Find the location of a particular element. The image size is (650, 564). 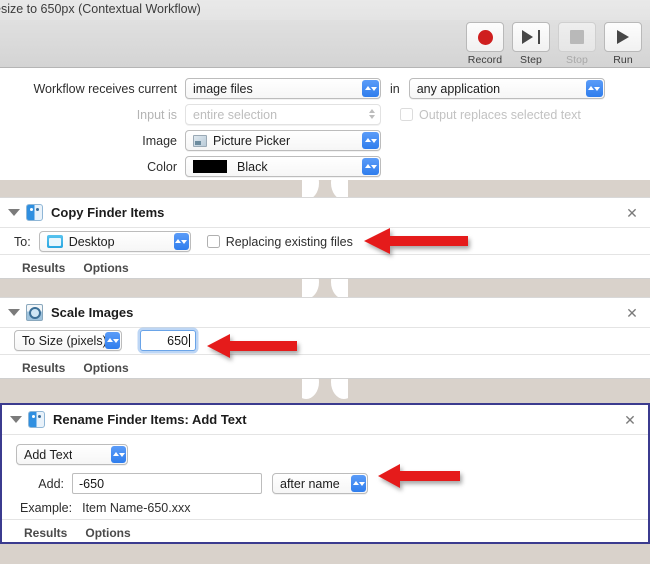

color-row: Color Black is located at coordinates (325, 166).